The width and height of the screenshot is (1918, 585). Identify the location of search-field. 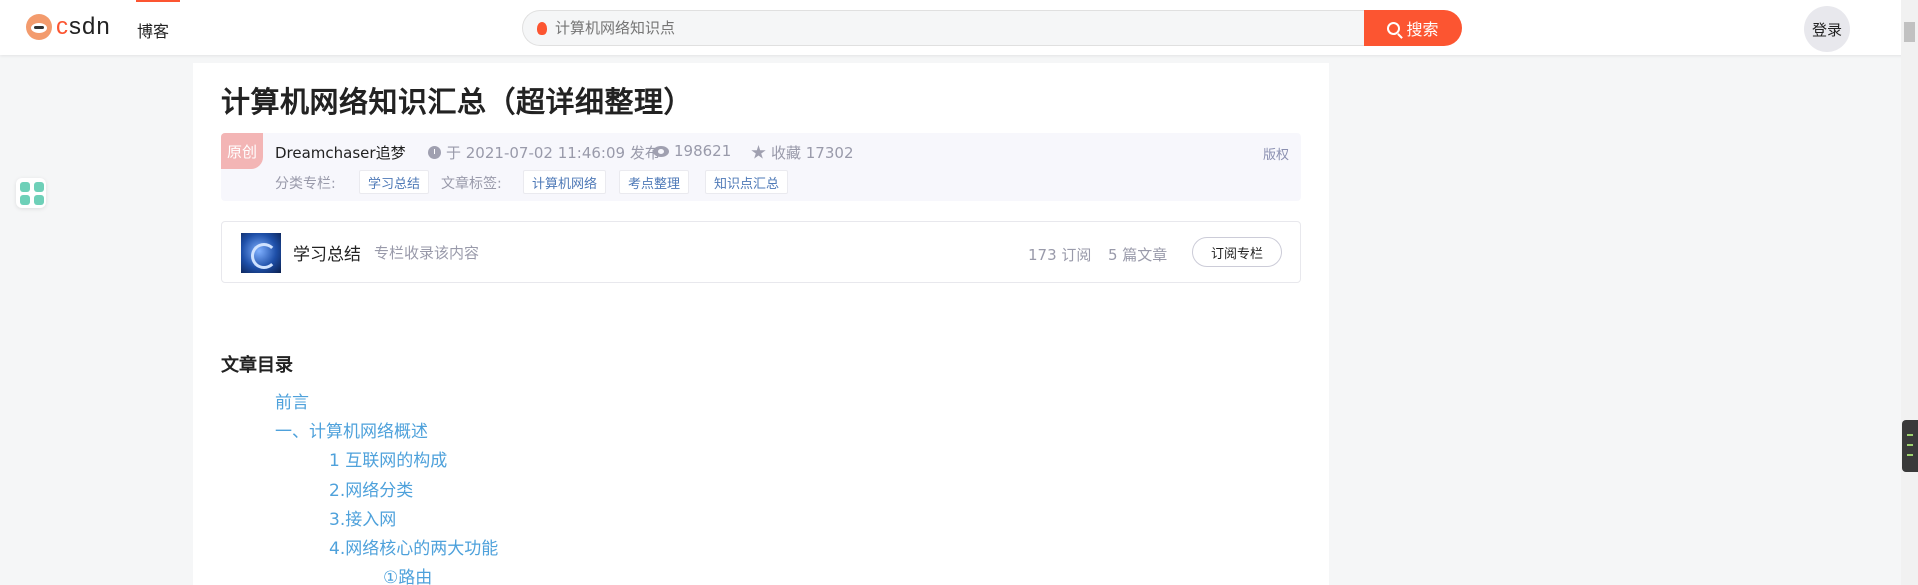
(944, 28).